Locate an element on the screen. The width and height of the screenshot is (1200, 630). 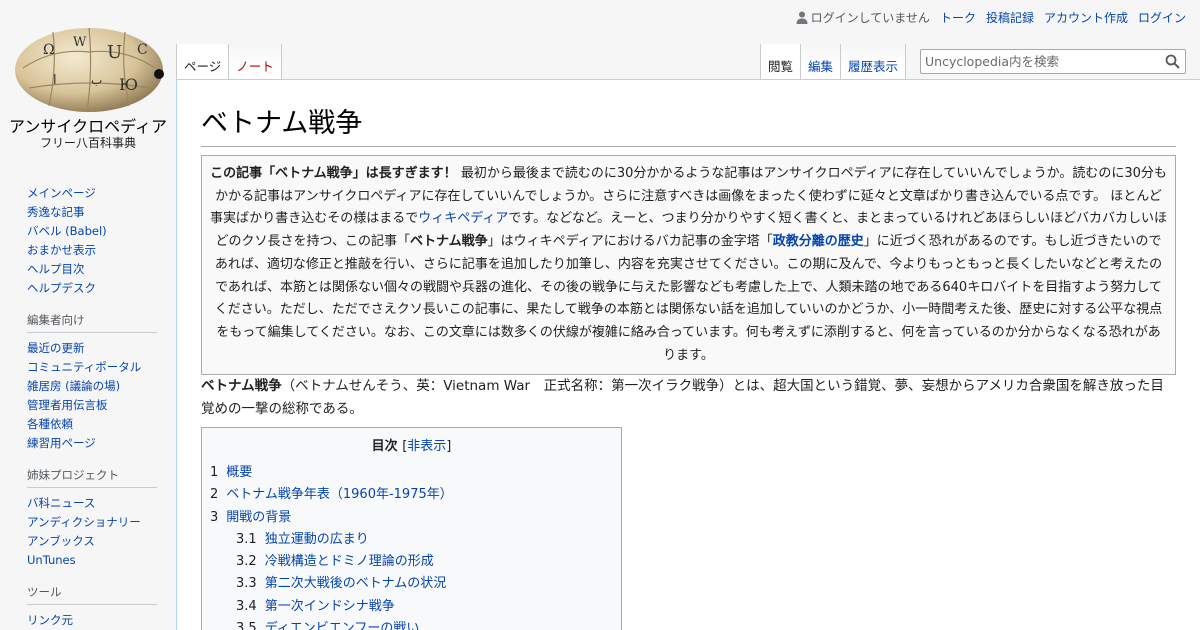
toc-item: 3 開戦の背景 is located at coordinates (411, 518).